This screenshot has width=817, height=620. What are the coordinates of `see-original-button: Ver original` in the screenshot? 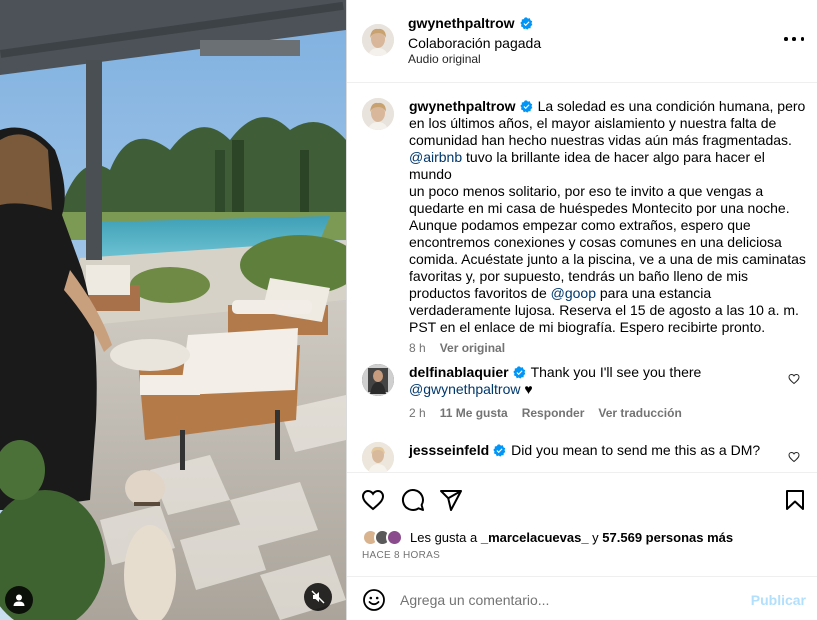 It's located at (472, 348).